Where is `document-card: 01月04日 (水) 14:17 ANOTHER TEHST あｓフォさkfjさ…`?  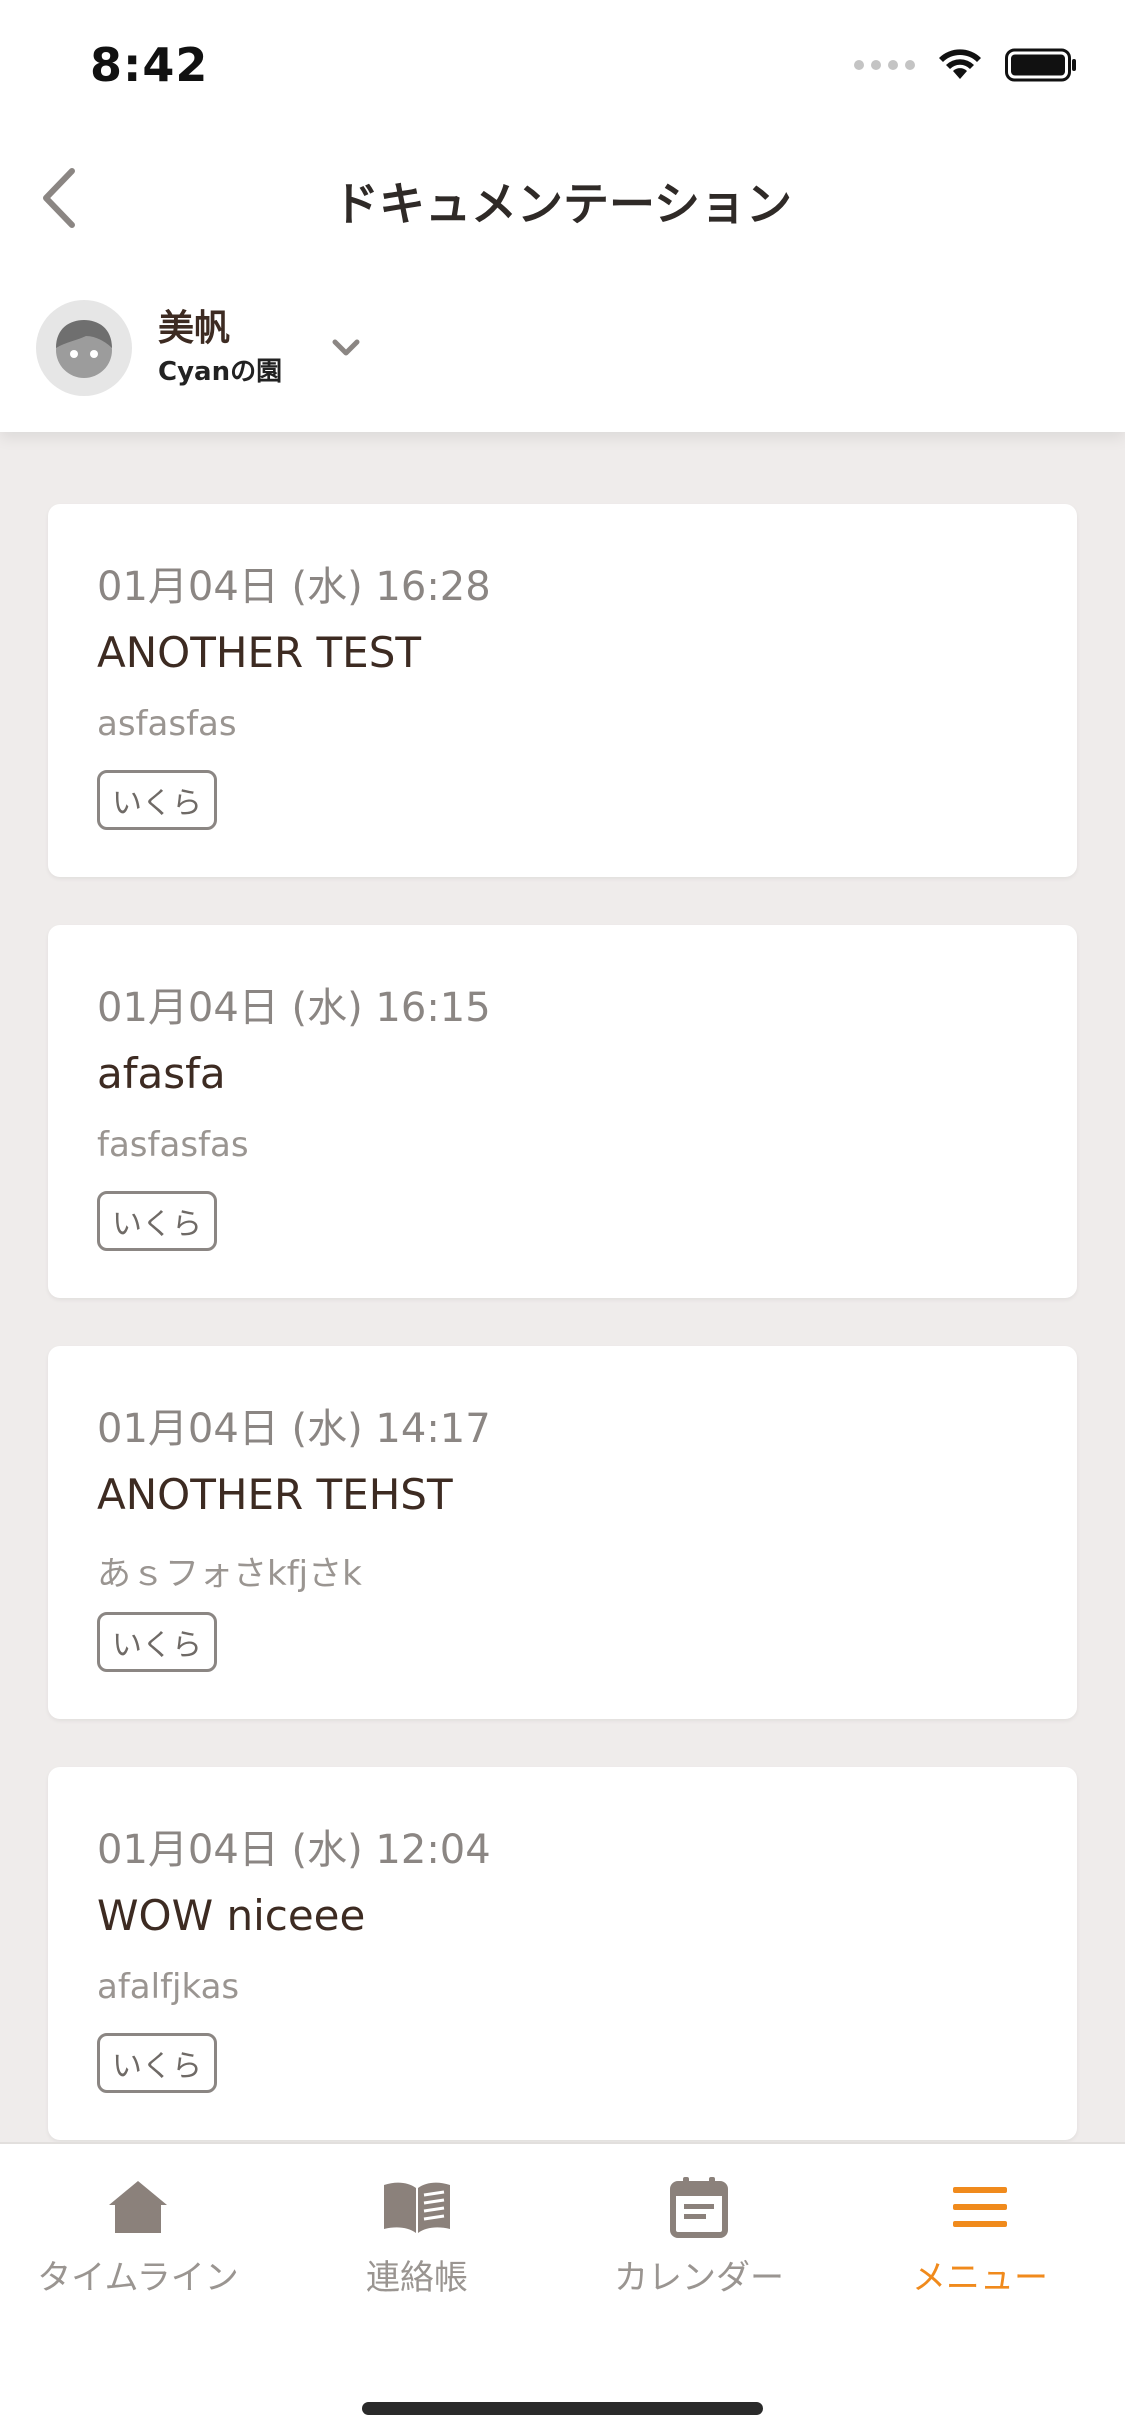 document-card: 01月04日 (水) 14:17 ANOTHER TEHST あｓフォさkfjさ… is located at coordinates (562, 1532).